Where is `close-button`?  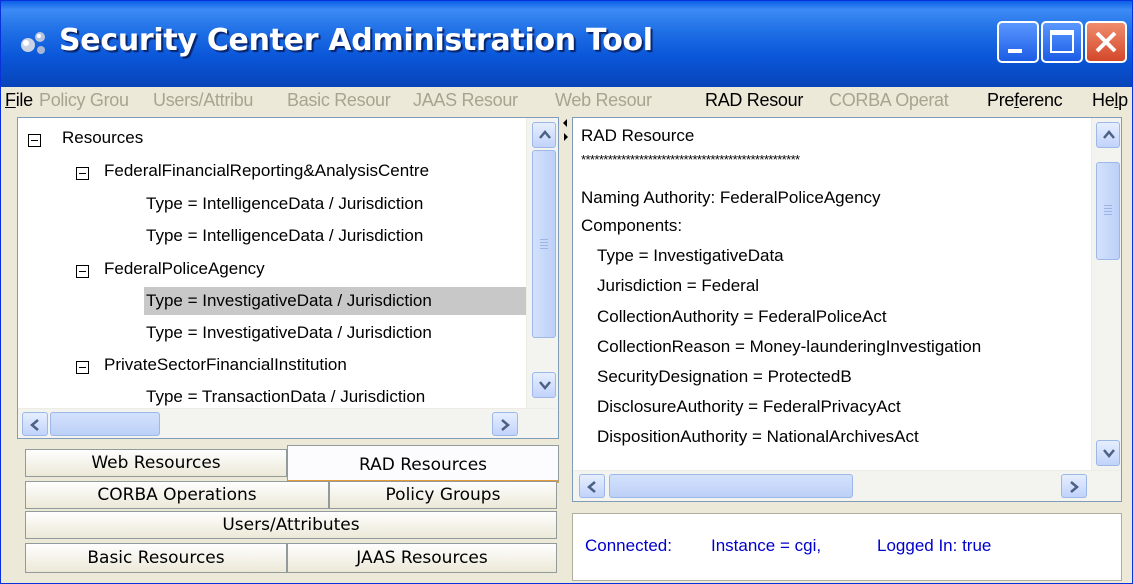 close-button is located at coordinates (1106, 42).